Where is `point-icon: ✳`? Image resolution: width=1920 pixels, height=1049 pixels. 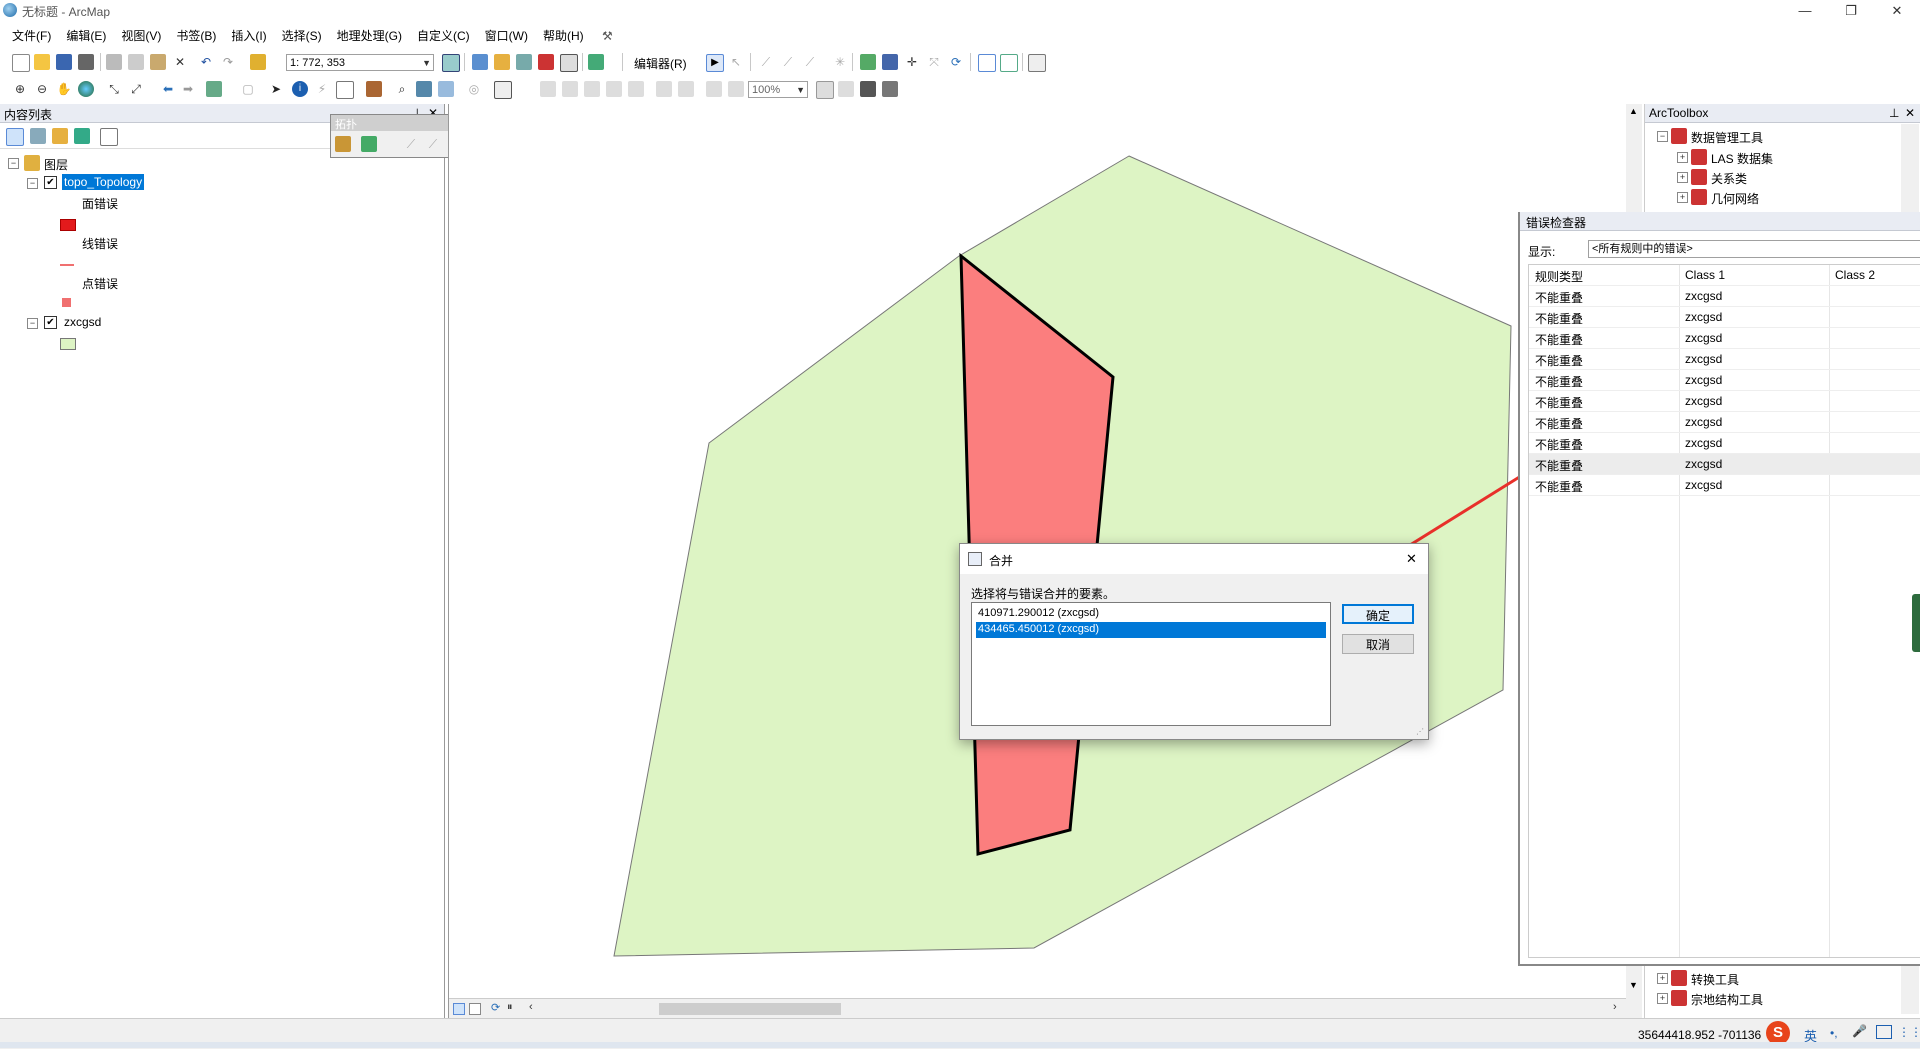 point-icon: ✳ is located at coordinates (840, 62).